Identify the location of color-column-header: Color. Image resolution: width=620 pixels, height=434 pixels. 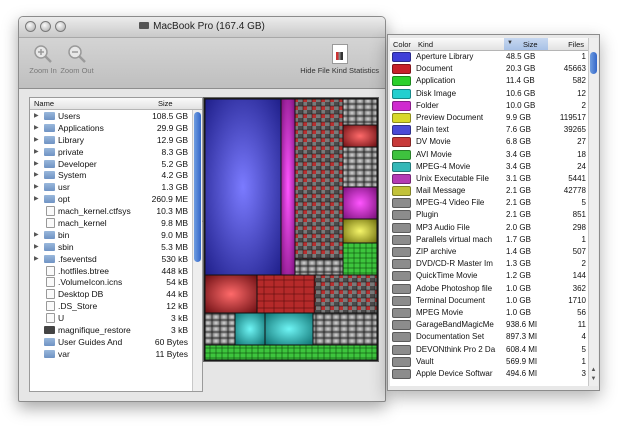
(402, 44).